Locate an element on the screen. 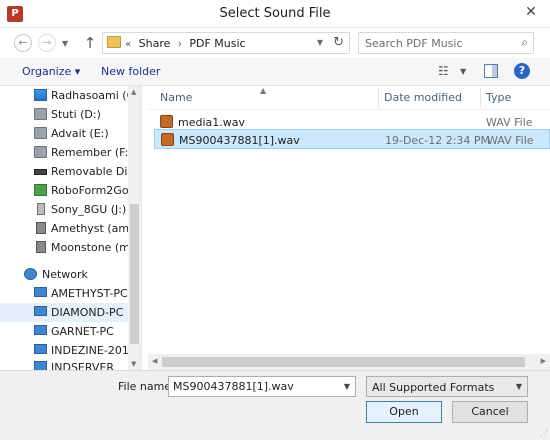  search-box: ⌕ is located at coordinates (446, 43).